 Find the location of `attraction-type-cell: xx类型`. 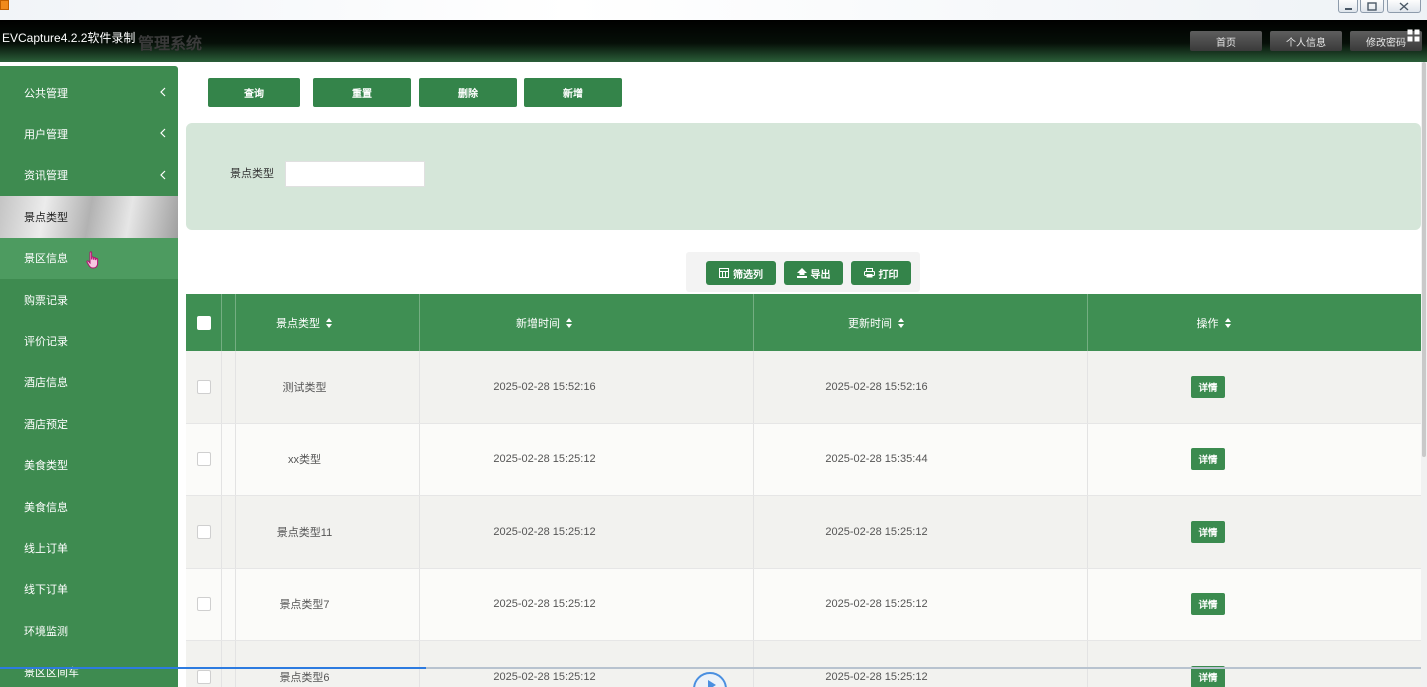

attraction-type-cell: xx类型 is located at coordinates (328, 459).